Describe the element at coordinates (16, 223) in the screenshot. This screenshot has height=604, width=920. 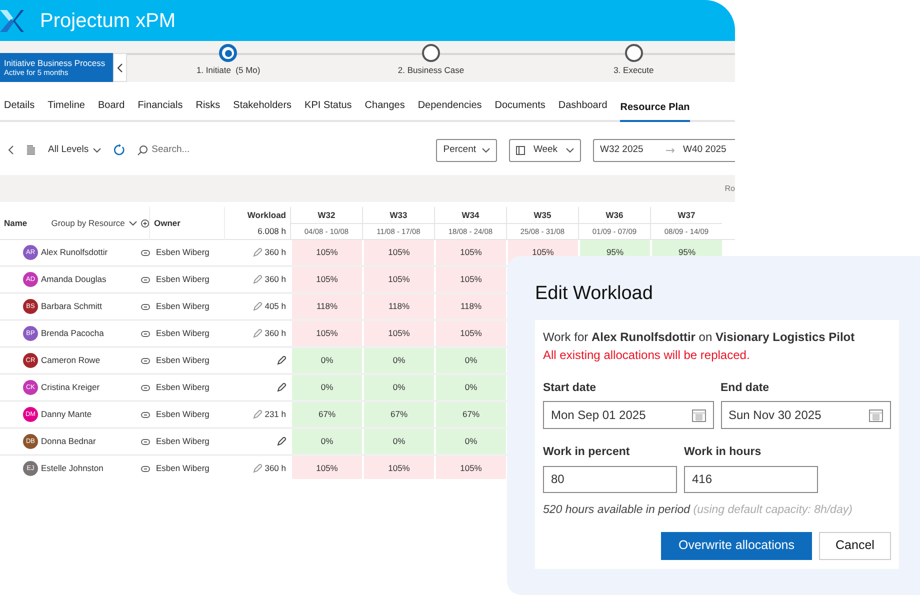
I see `column-header: Name` at that location.